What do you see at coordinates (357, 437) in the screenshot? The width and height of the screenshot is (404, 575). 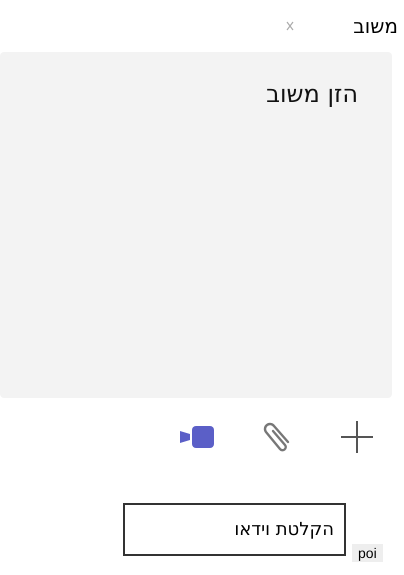 I see `plus-icon` at bounding box center [357, 437].